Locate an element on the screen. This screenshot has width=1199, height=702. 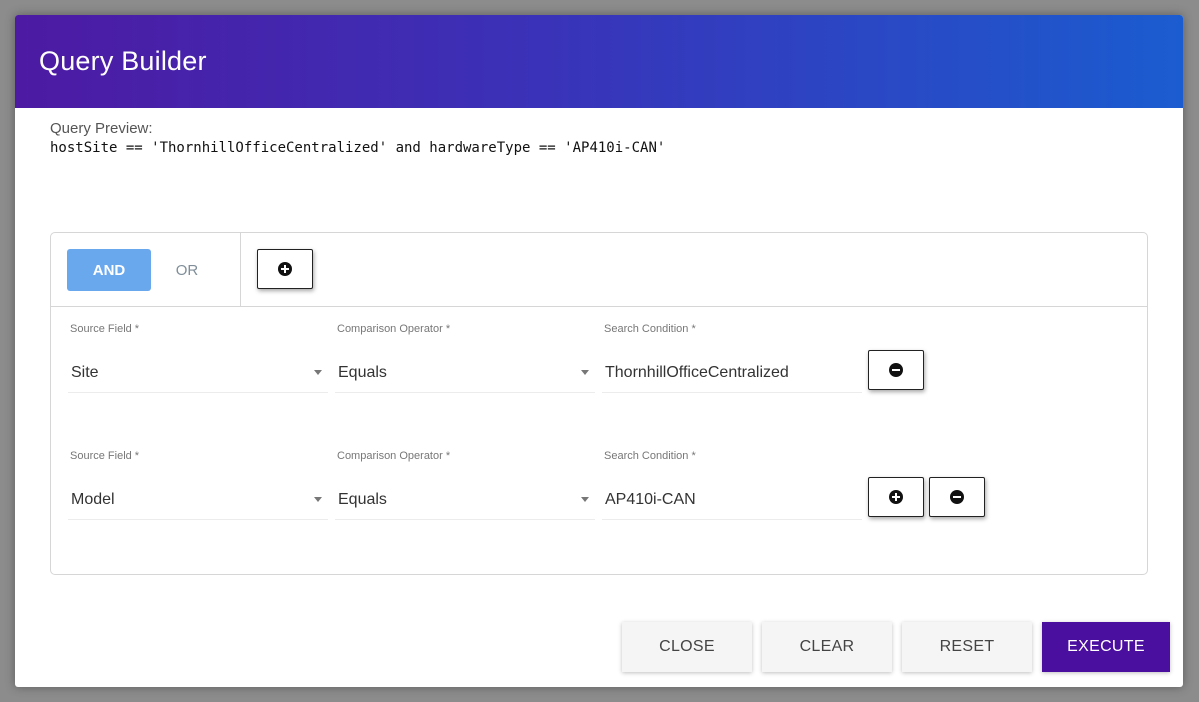
source-field-select: Site is located at coordinates (198, 373).